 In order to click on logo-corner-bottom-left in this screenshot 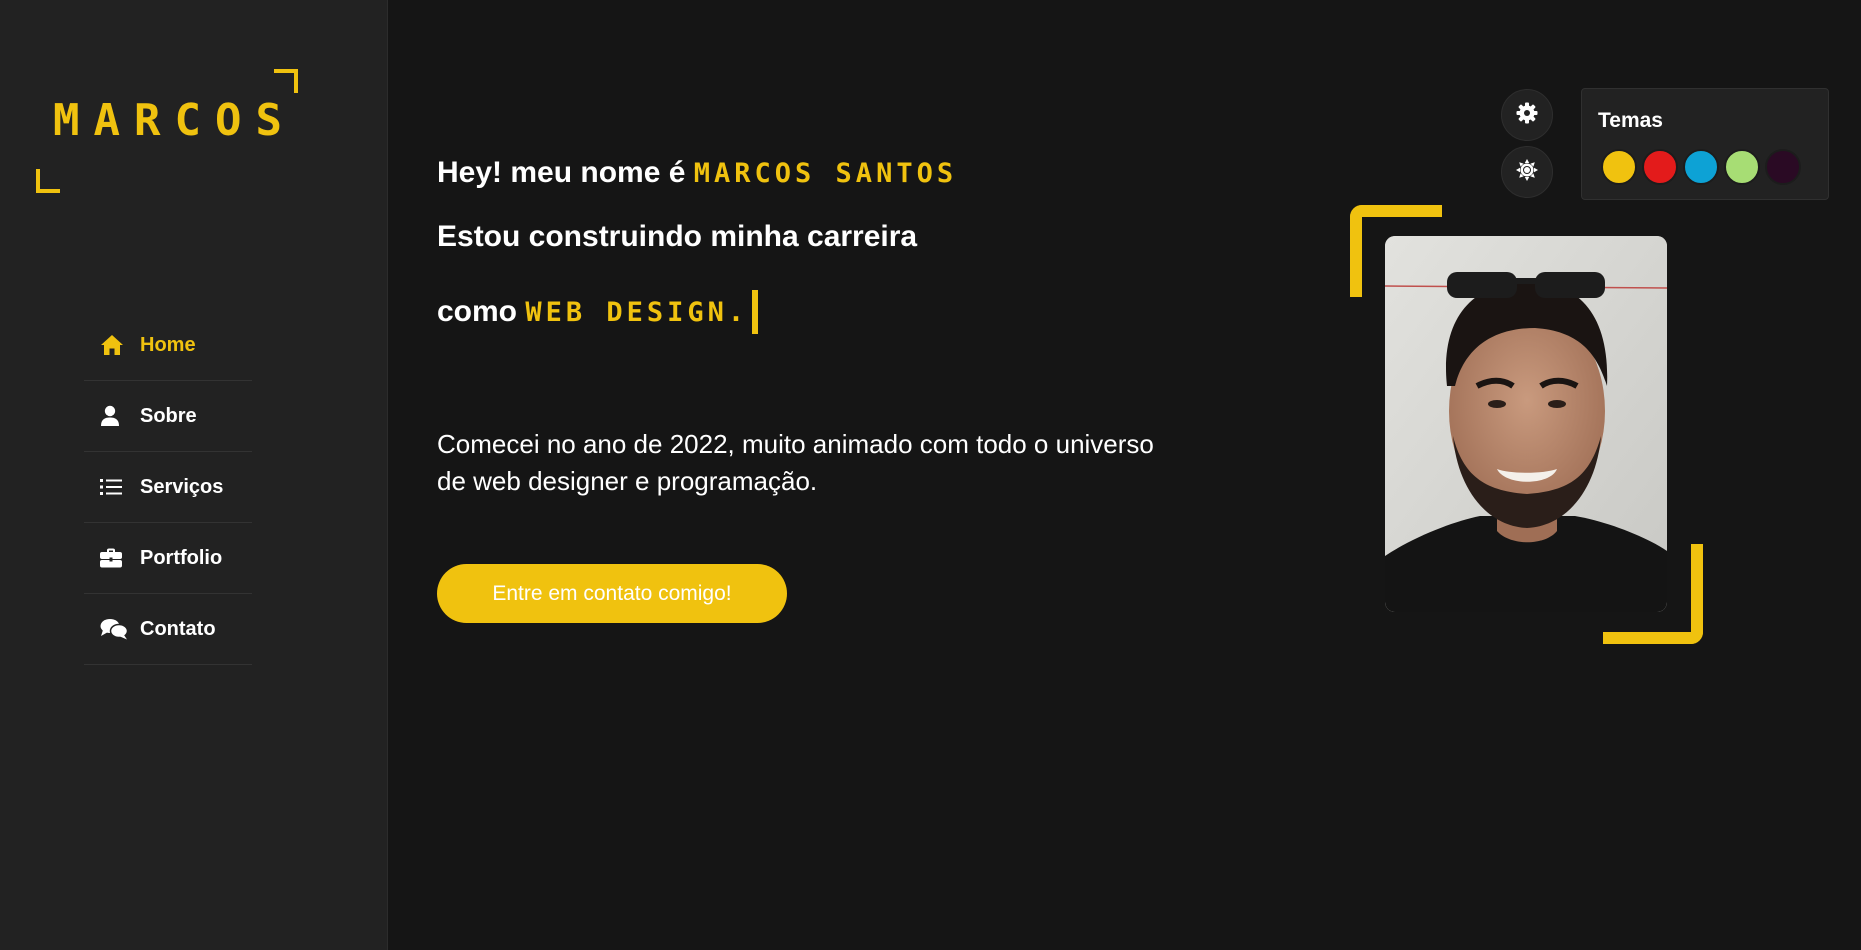, I will do `click(48, 181)`.